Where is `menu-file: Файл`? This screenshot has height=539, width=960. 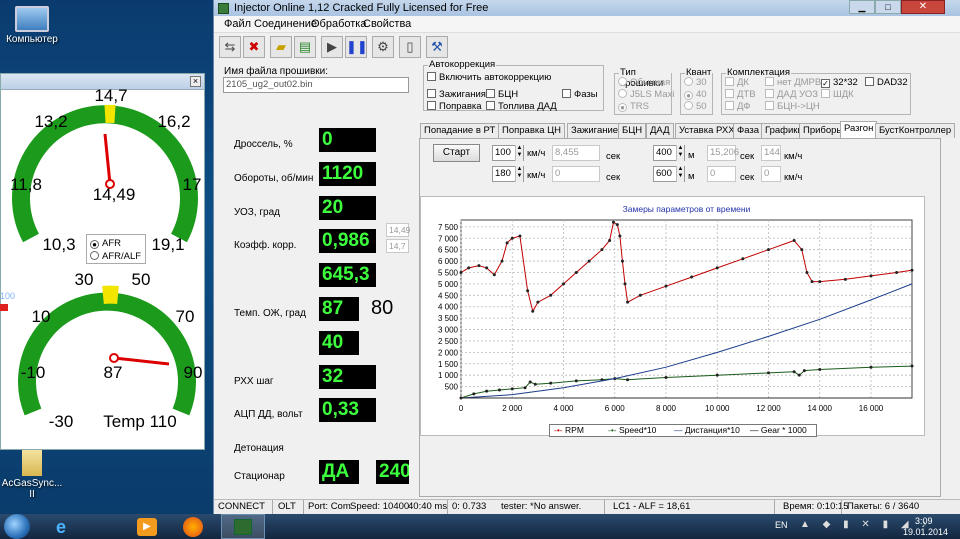
menu-file: Файл is located at coordinates (237, 24).